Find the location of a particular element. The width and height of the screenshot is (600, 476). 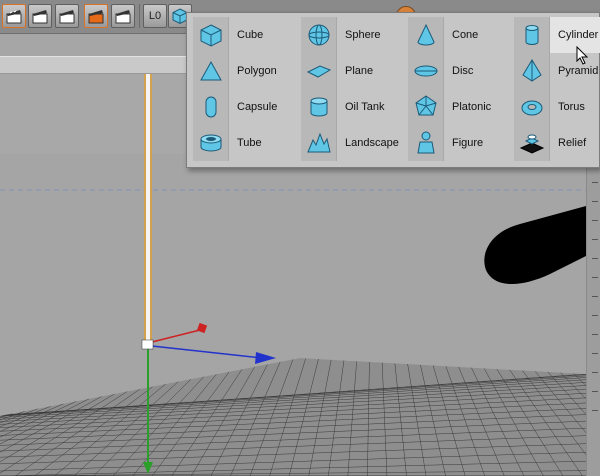

null-object-button: L0 is located at coordinates (155, 16).